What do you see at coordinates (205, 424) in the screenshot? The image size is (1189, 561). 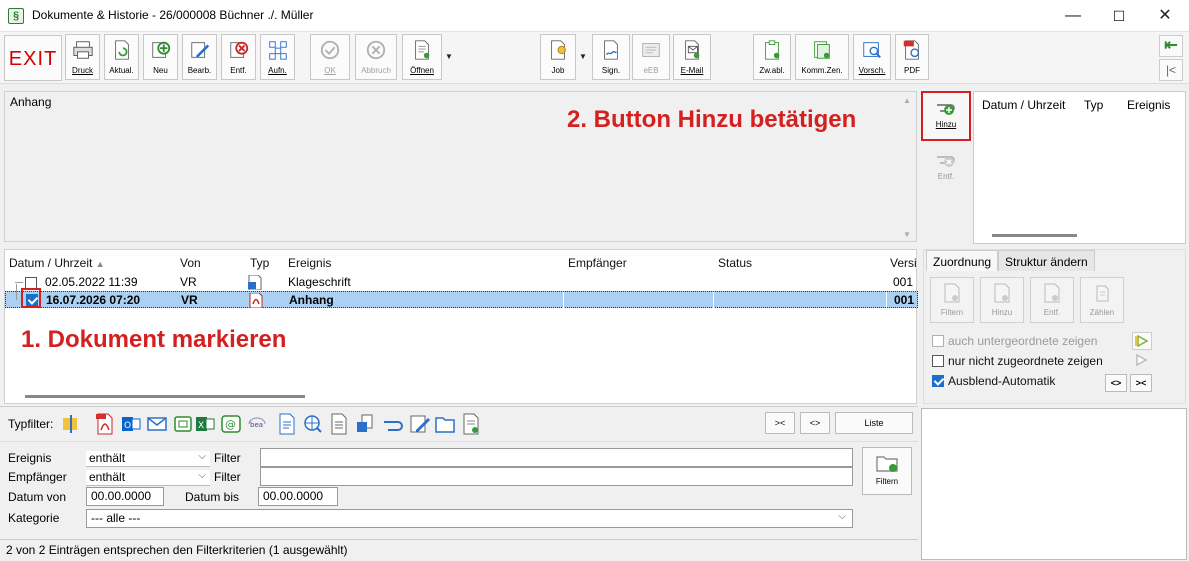 I see `type-excel-icon: X` at bounding box center [205, 424].